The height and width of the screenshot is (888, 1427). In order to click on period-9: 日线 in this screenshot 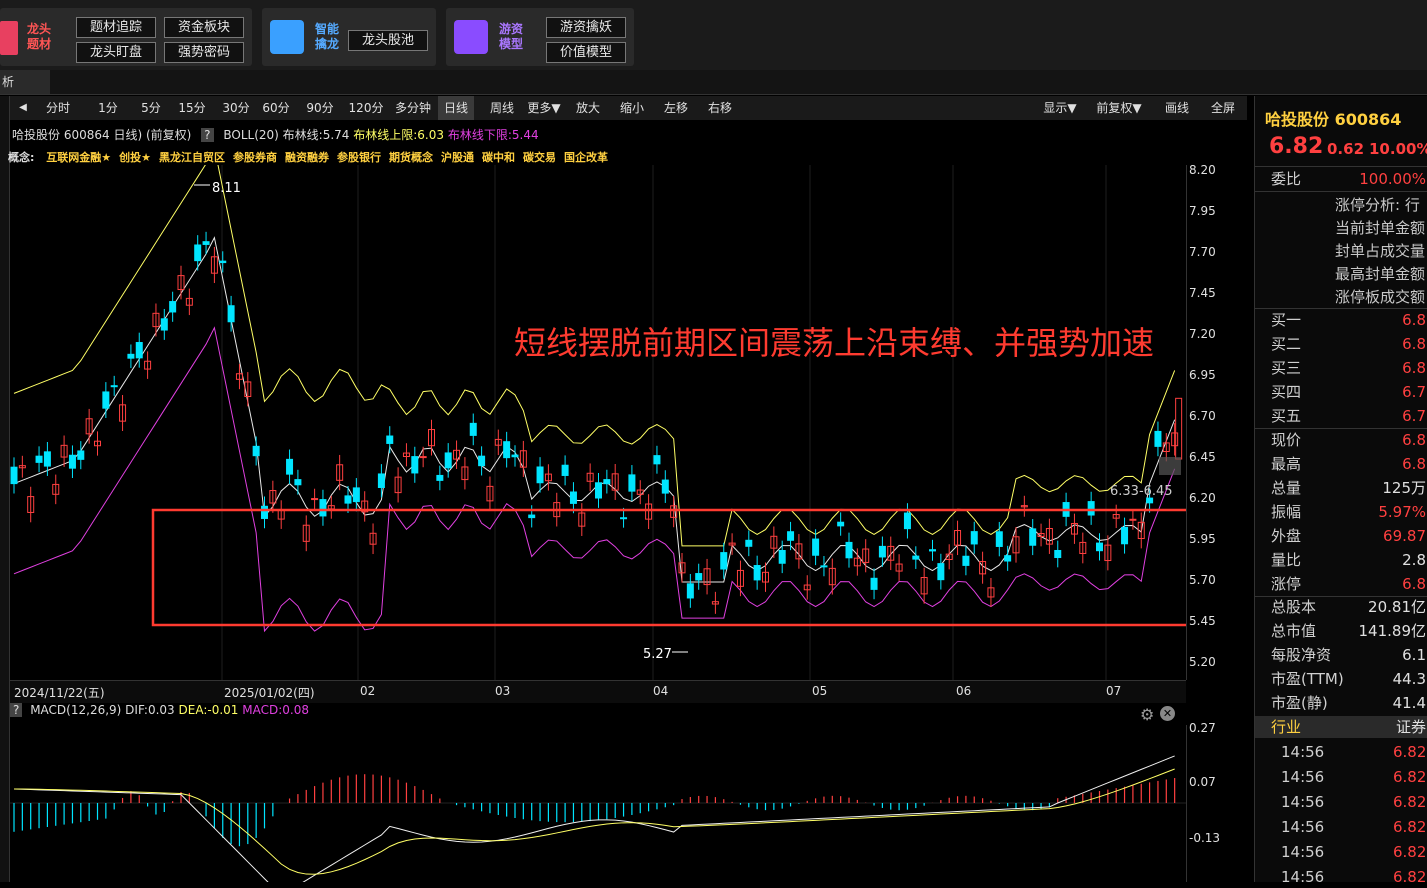, I will do `click(456, 108)`.